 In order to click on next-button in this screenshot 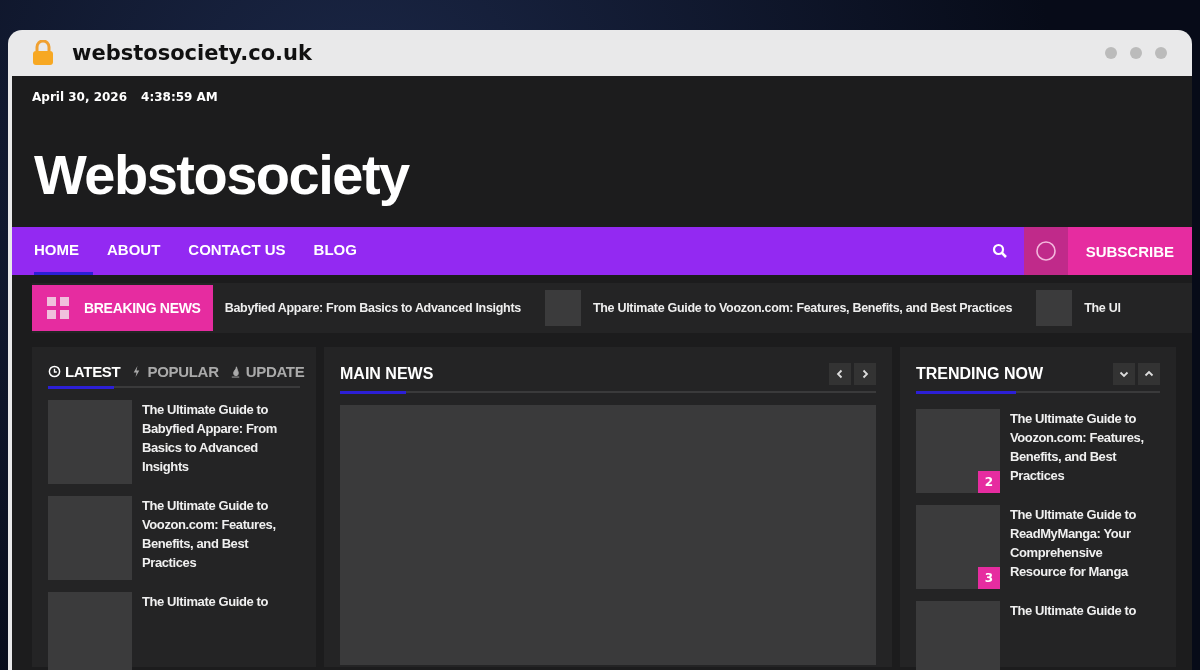, I will do `click(865, 374)`.